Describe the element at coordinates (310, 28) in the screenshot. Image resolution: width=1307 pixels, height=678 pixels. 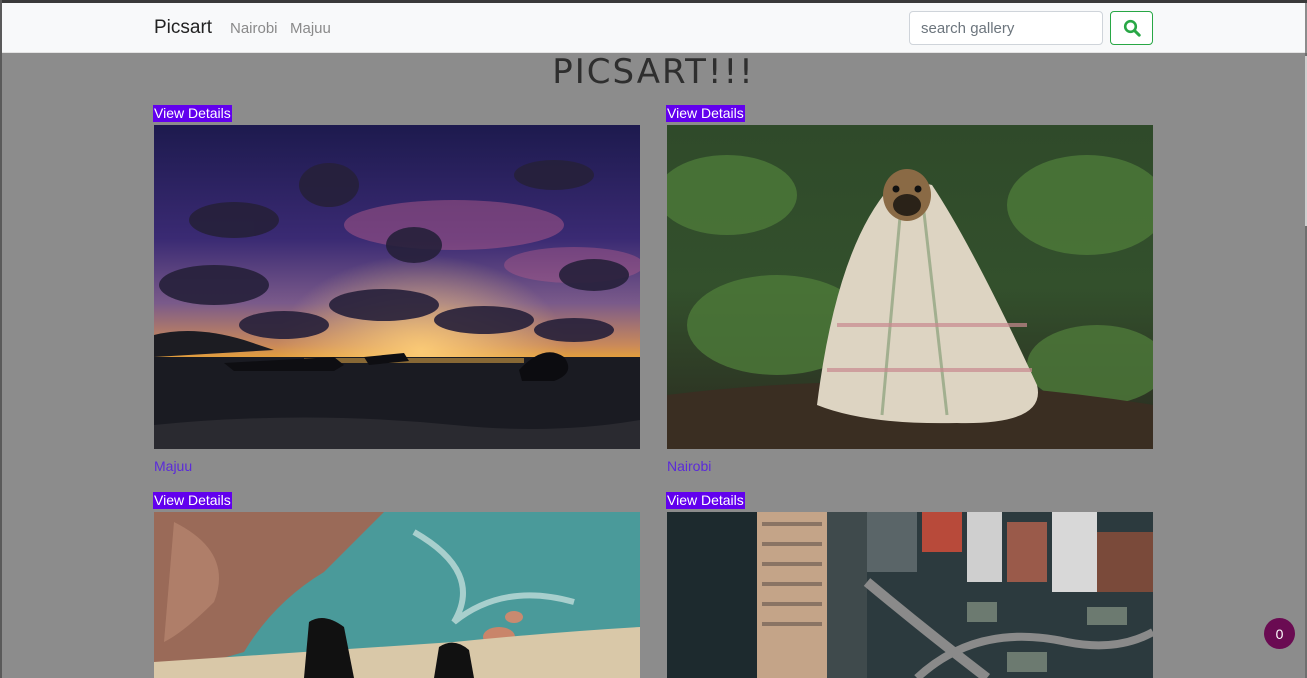
I see `nav-link-majuu: Majuu` at that location.